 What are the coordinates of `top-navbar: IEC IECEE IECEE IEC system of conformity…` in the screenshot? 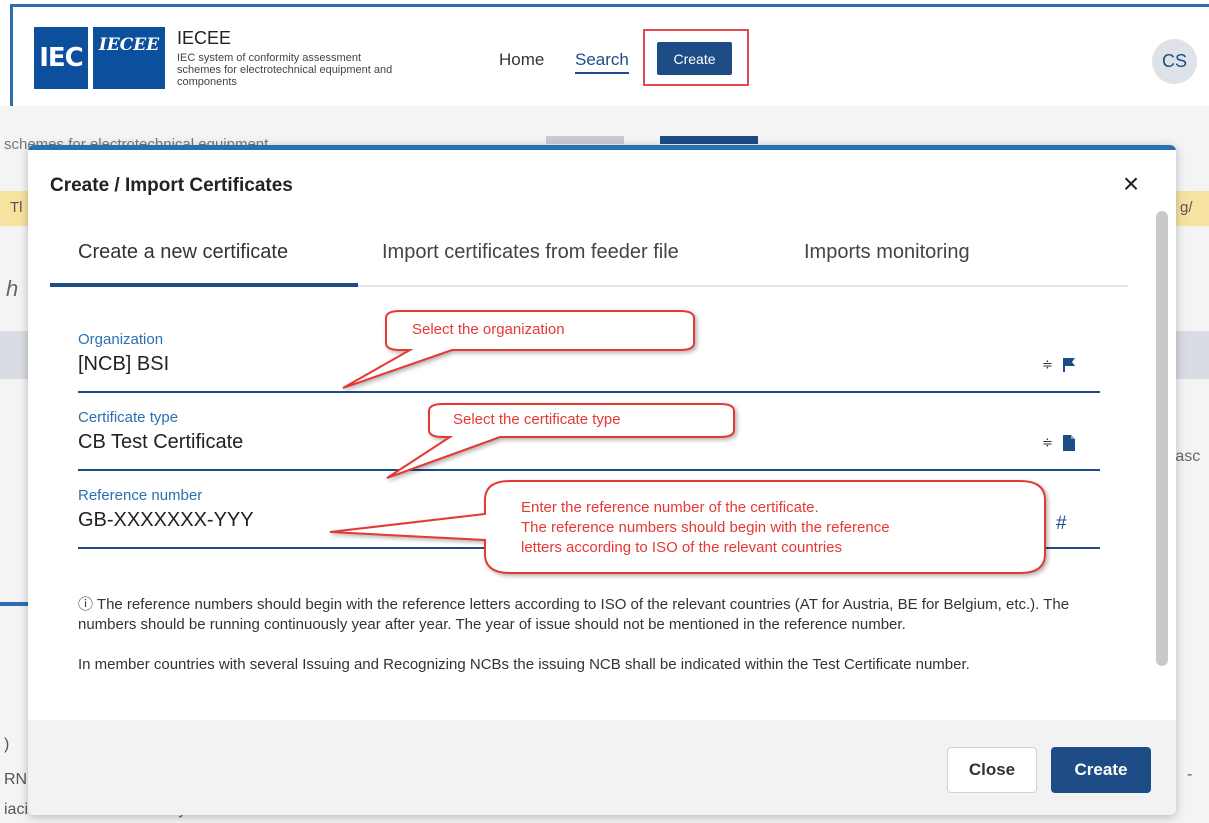 It's located at (604, 53).